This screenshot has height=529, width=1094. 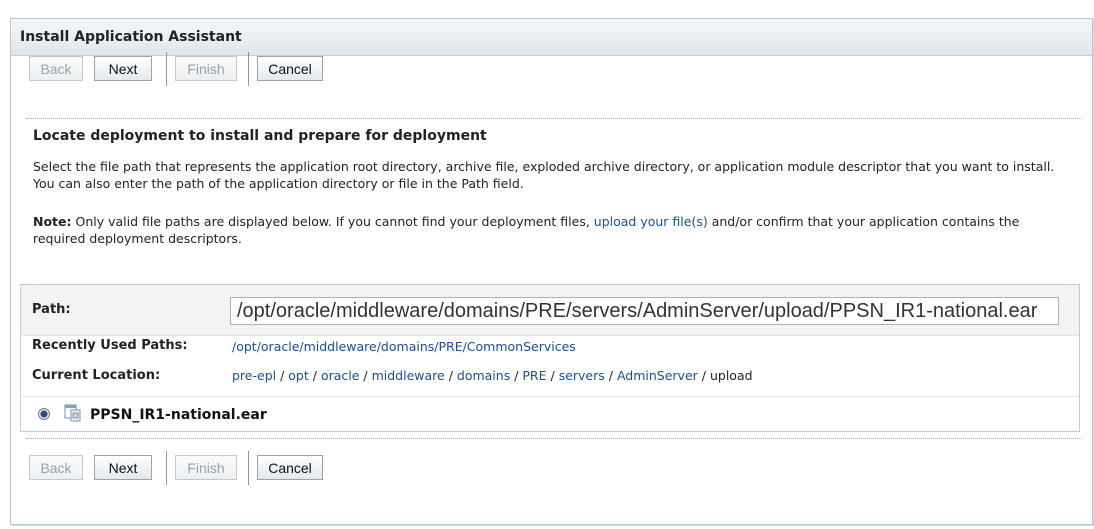 What do you see at coordinates (123, 68) in the screenshot?
I see `next-button: Next` at bounding box center [123, 68].